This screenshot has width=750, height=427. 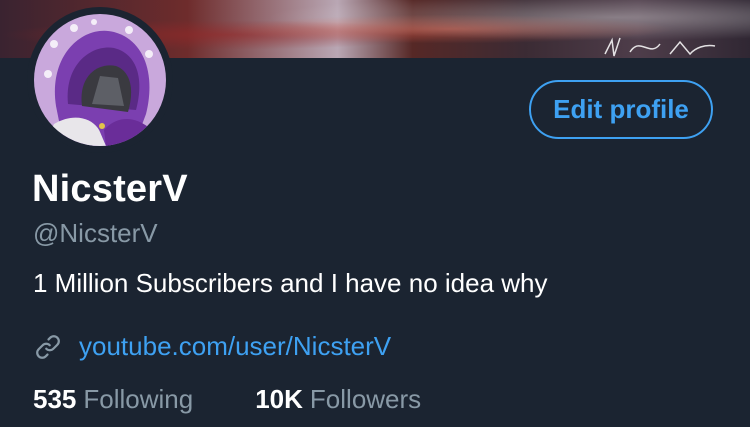 What do you see at coordinates (55, 399) in the screenshot?
I see `following-count: 535` at bounding box center [55, 399].